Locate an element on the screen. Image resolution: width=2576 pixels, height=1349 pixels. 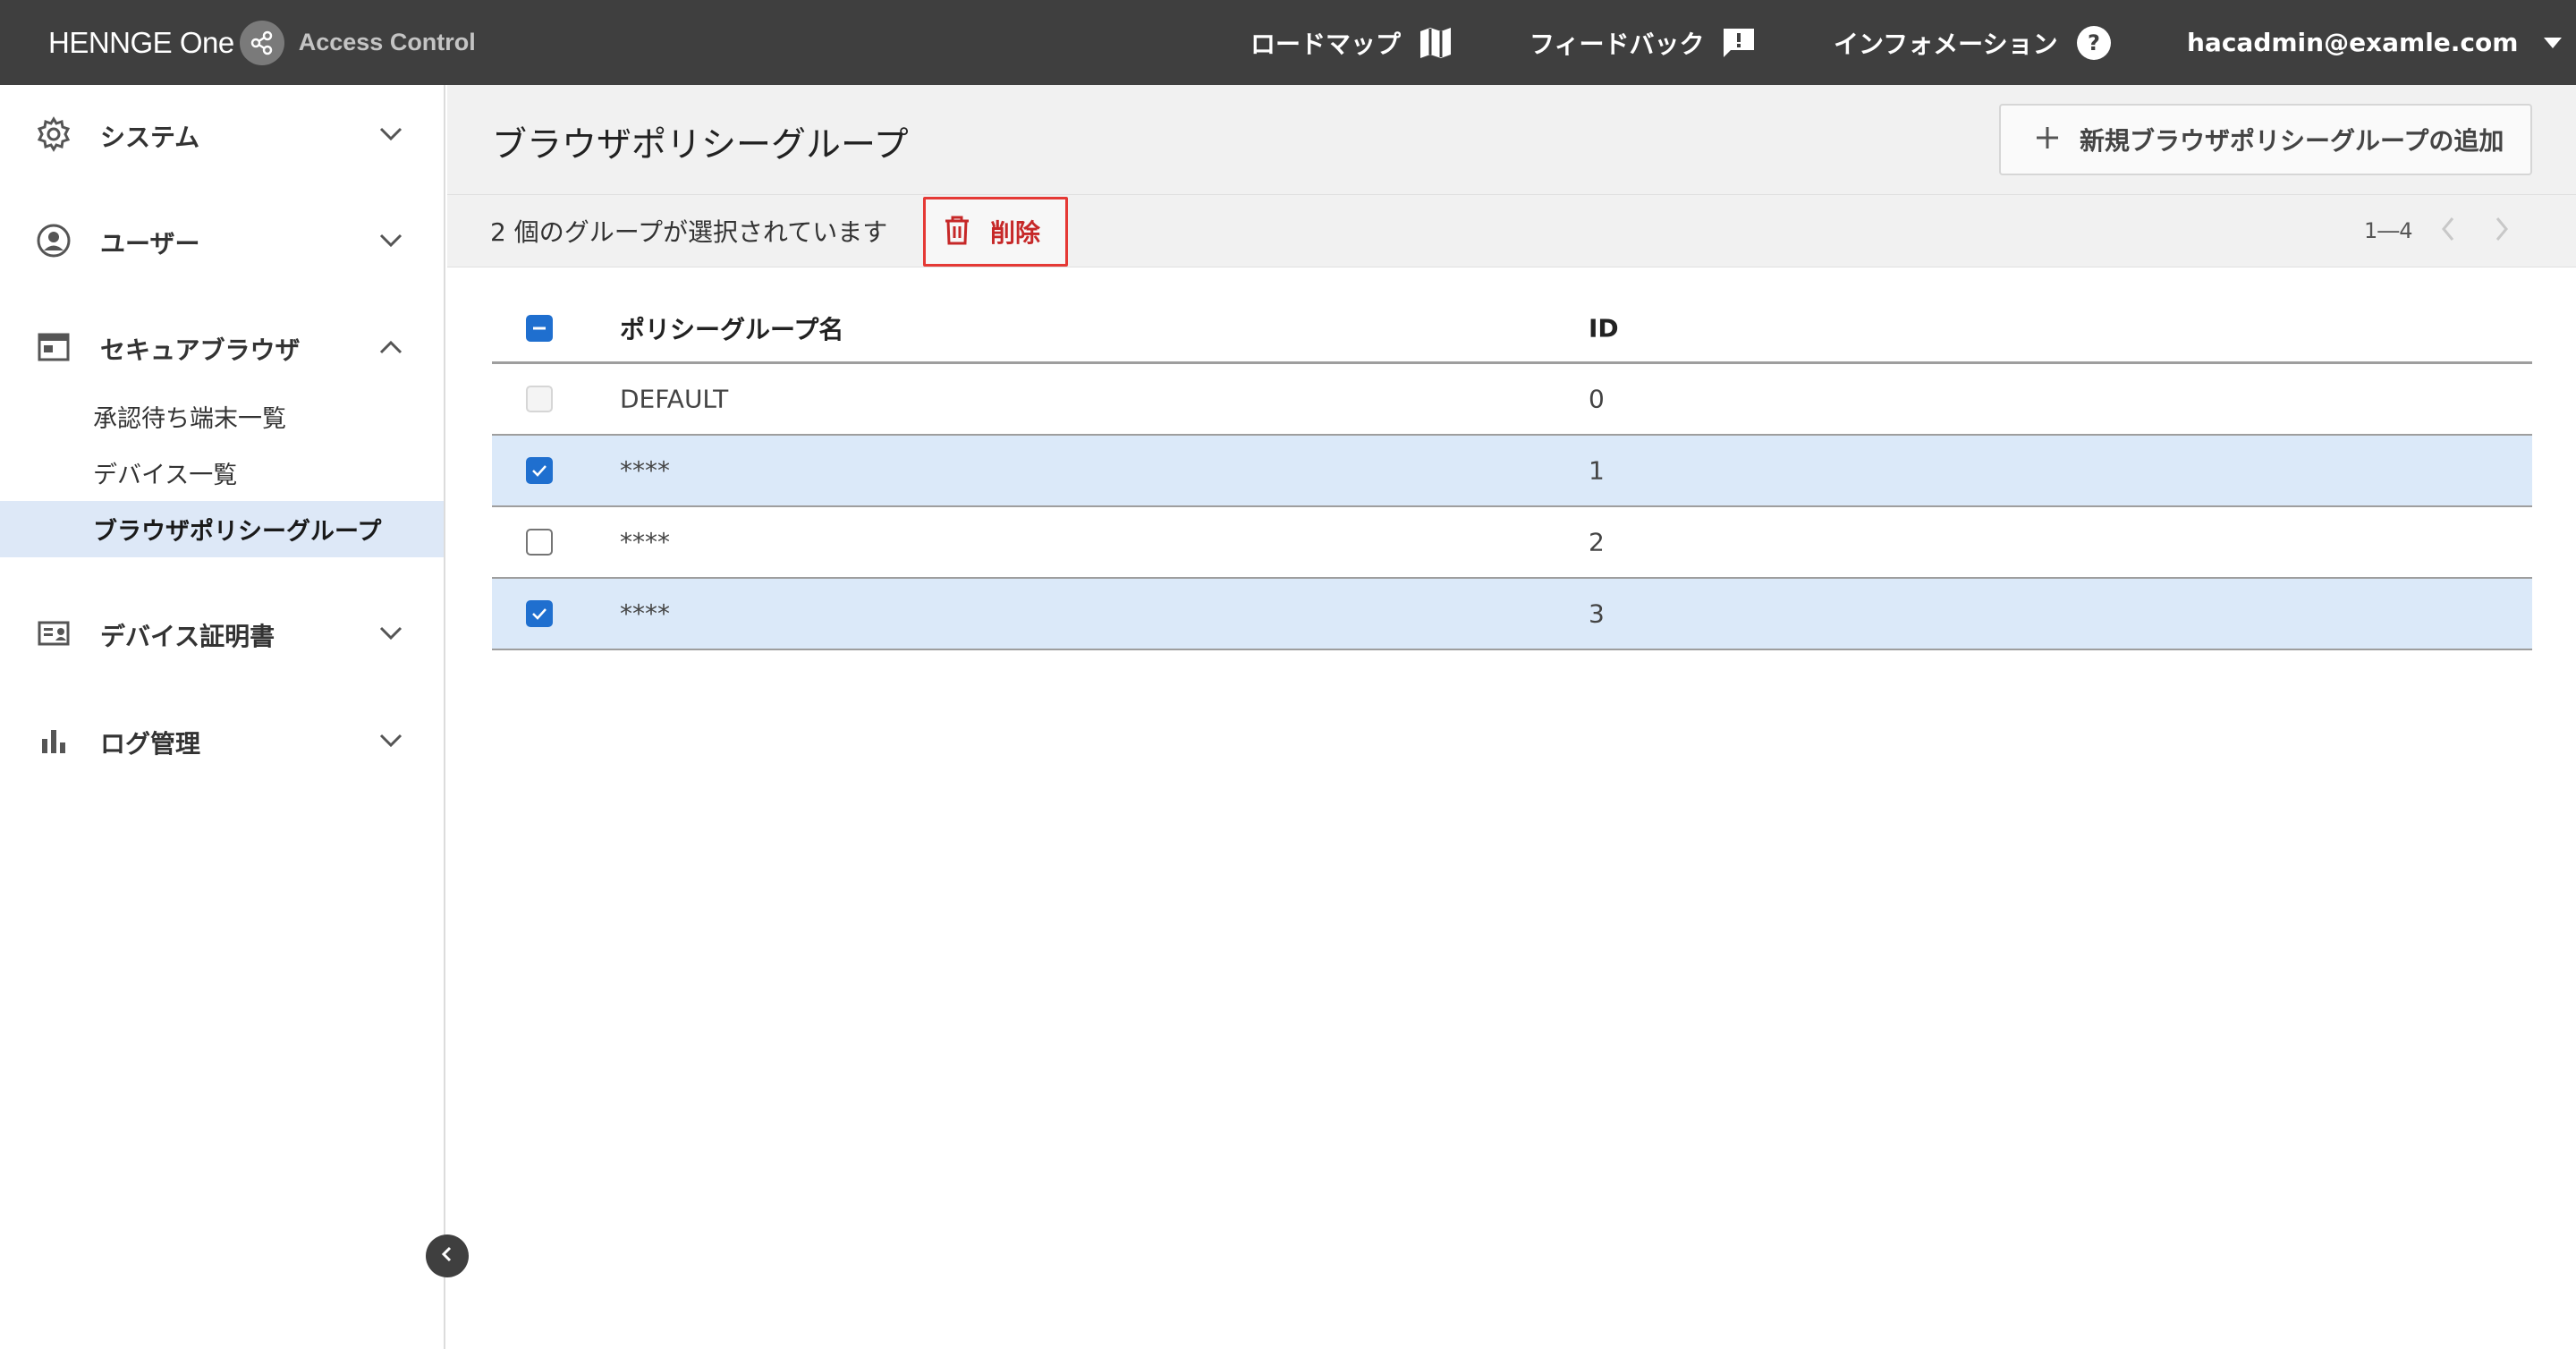
top-bar: HENNGE One Access Control ロードマップ フィードバック is located at coordinates (1288, 42).